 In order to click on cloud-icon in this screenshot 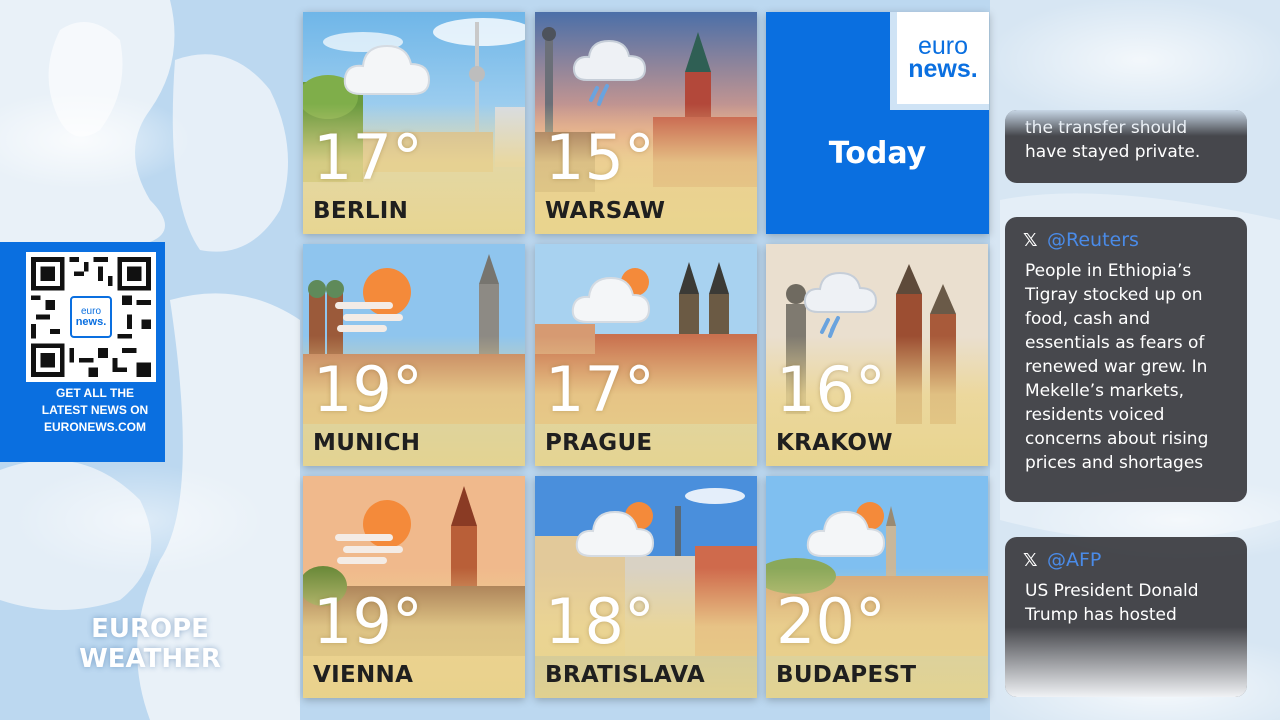, I will do `click(387, 69)`.